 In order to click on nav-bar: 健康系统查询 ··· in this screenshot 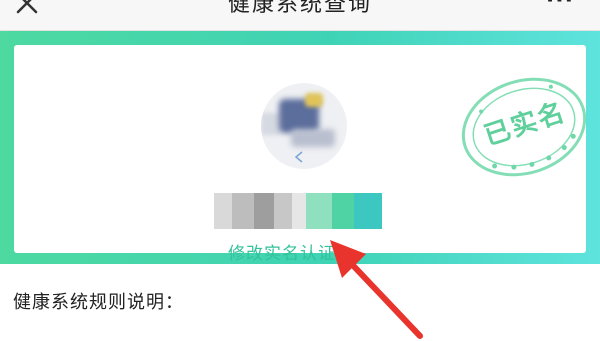, I will do `click(300, 15)`.